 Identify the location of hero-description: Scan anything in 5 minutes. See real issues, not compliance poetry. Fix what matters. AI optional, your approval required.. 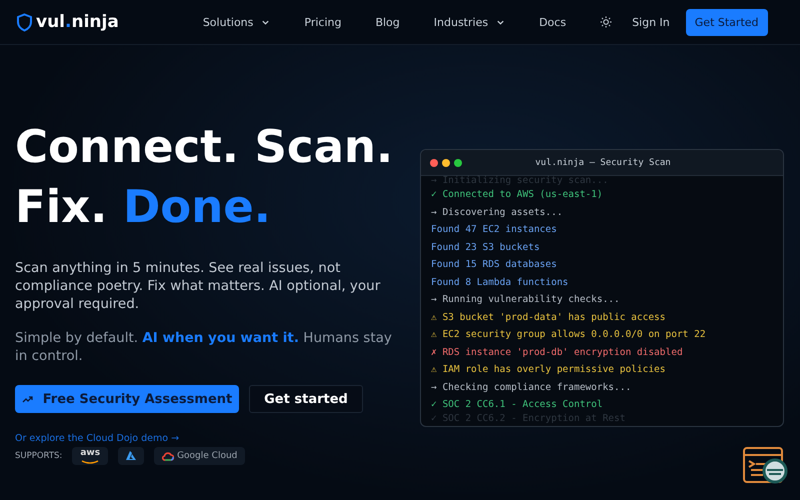
(198, 286).